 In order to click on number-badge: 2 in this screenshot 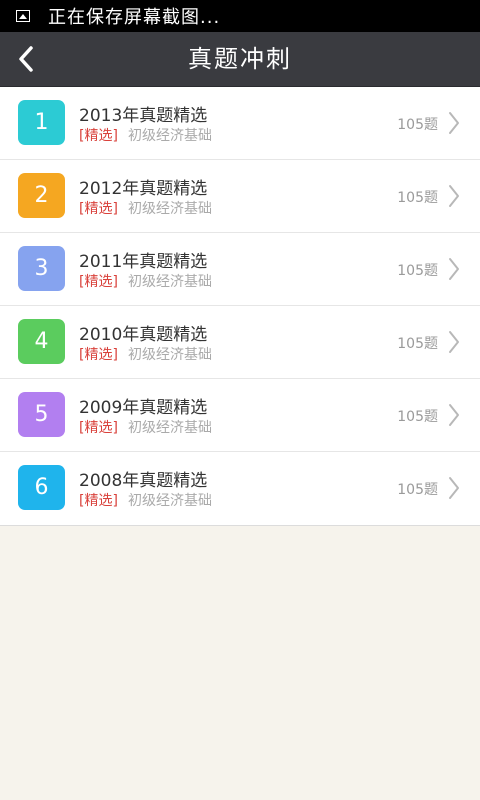, I will do `click(41, 195)`.